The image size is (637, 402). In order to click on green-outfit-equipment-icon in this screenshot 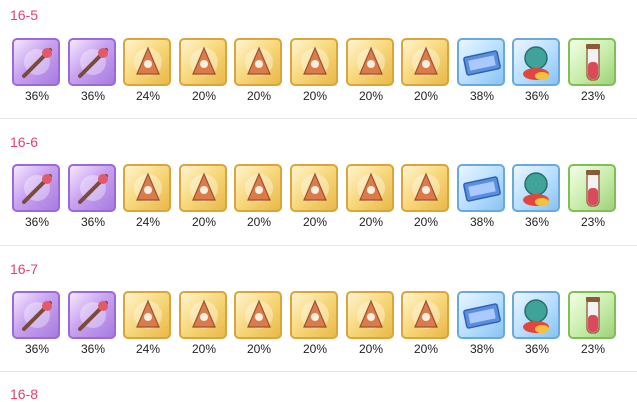, I will do `click(147, 188)`.